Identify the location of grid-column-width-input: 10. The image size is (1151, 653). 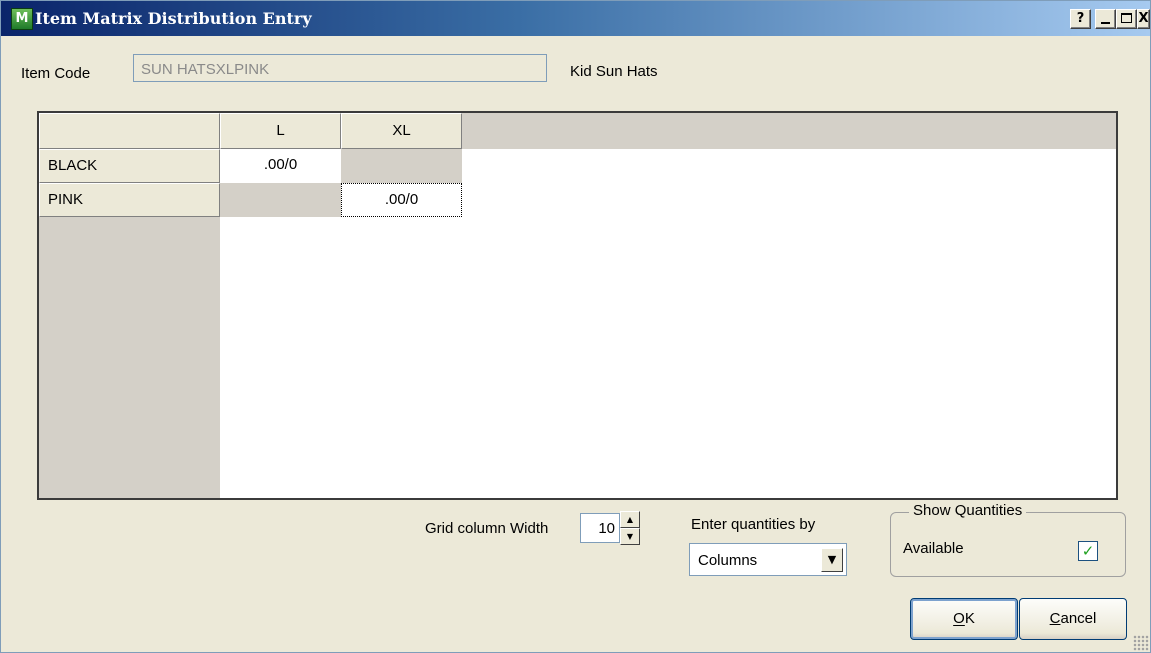
(600, 528).